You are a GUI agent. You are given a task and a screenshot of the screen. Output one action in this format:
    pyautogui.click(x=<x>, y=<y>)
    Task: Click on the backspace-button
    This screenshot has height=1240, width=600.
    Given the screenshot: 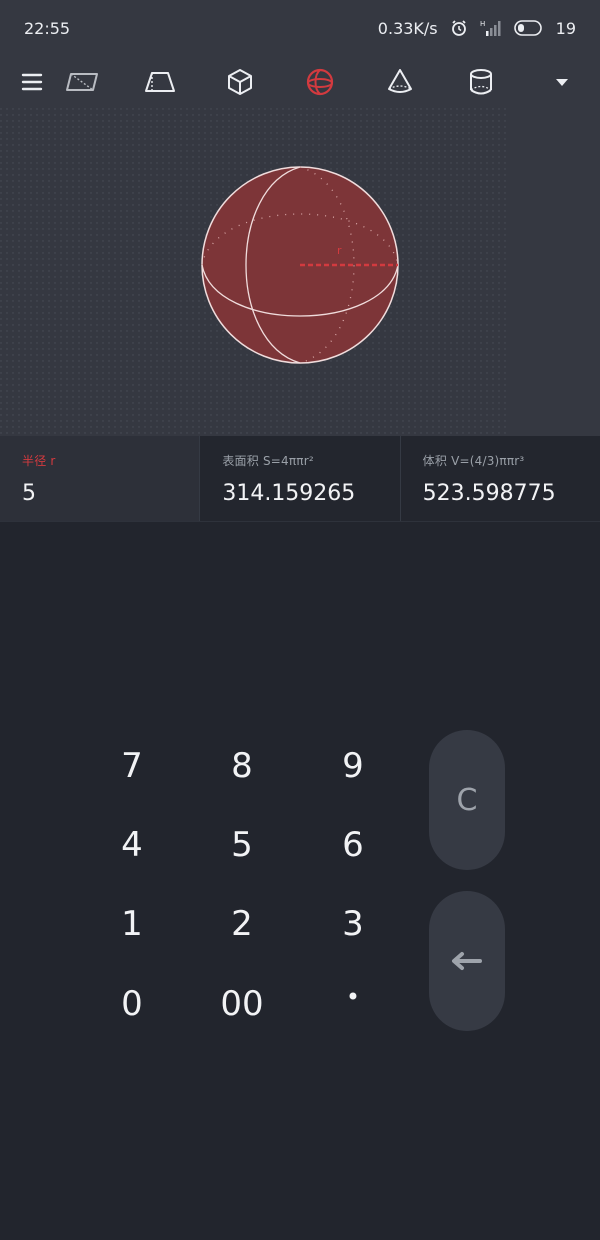 What is the action you would take?
    pyautogui.click(x=467, y=961)
    